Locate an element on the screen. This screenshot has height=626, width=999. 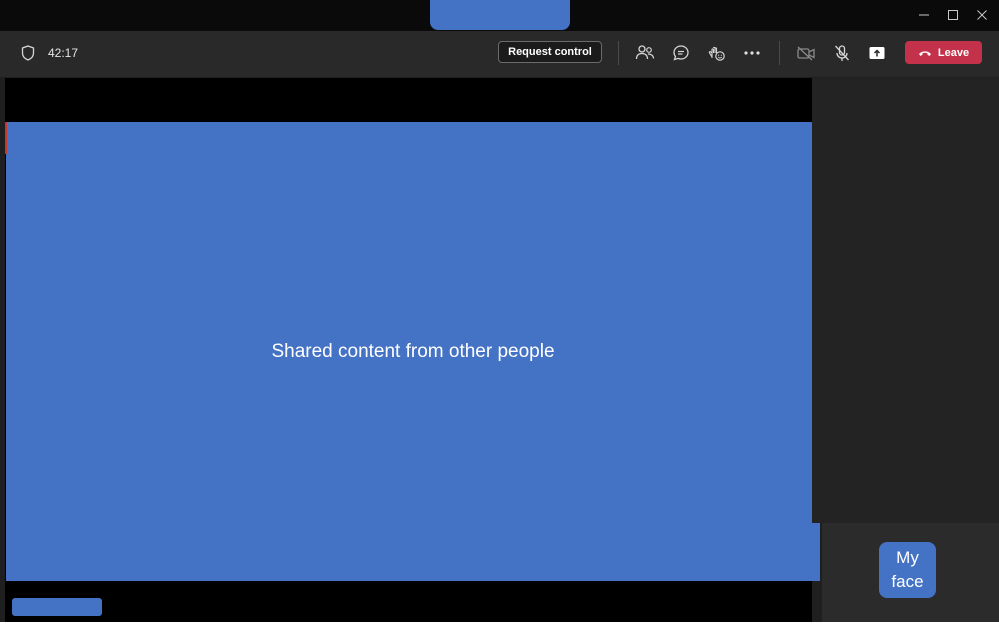
shared-content-label: Shared content from other people is located at coordinates (413, 351).